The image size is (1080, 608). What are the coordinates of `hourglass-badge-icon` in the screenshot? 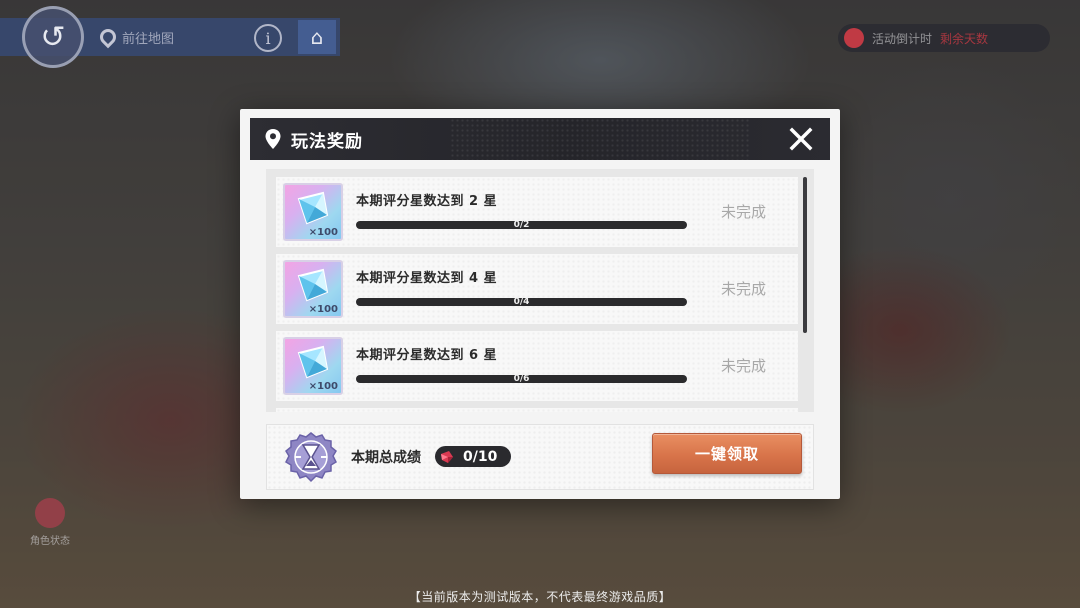 It's located at (311, 458).